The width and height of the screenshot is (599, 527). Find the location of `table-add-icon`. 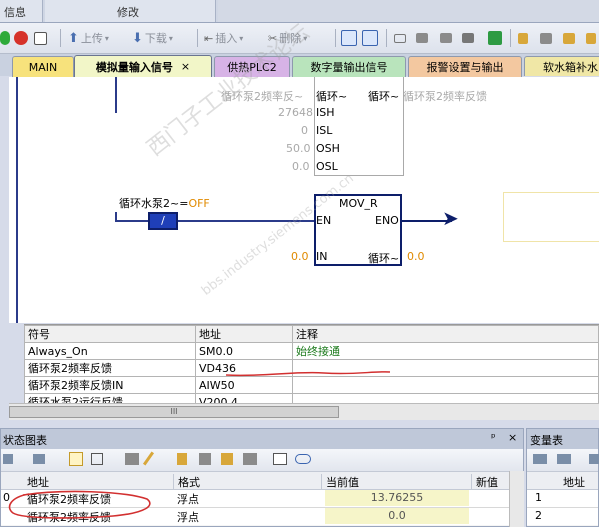

table-add-icon is located at coordinates (39, 459).